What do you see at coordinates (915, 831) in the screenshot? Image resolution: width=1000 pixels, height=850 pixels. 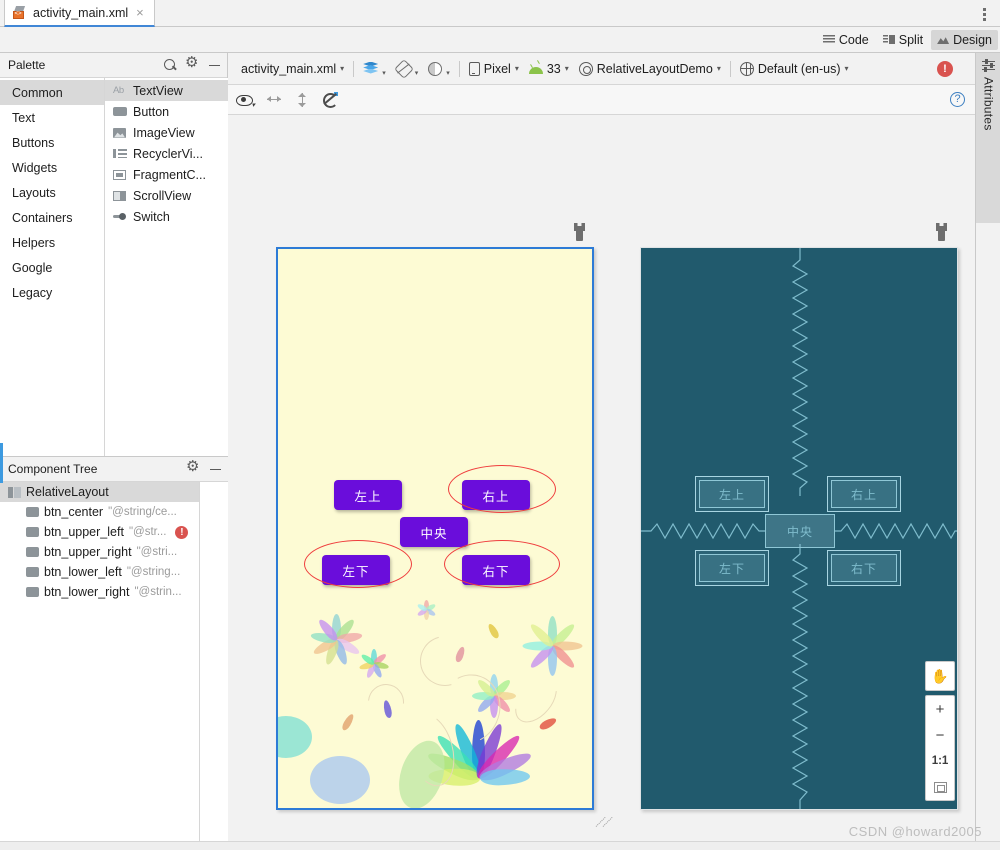 I see `watermark: CSDN @howard2005` at bounding box center [915, 831].